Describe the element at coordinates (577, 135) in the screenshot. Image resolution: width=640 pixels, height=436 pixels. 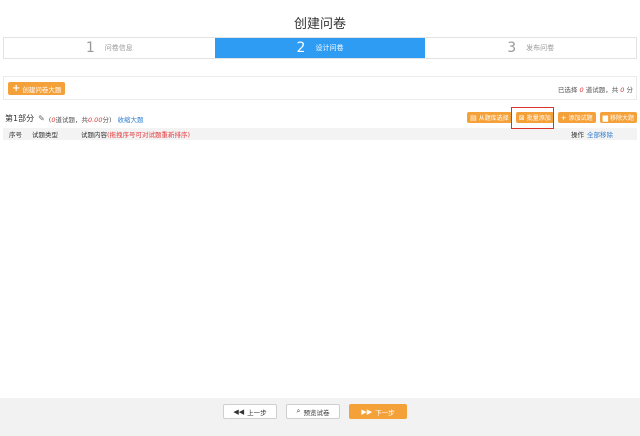
I see `col-op-label: 操作` at that location.